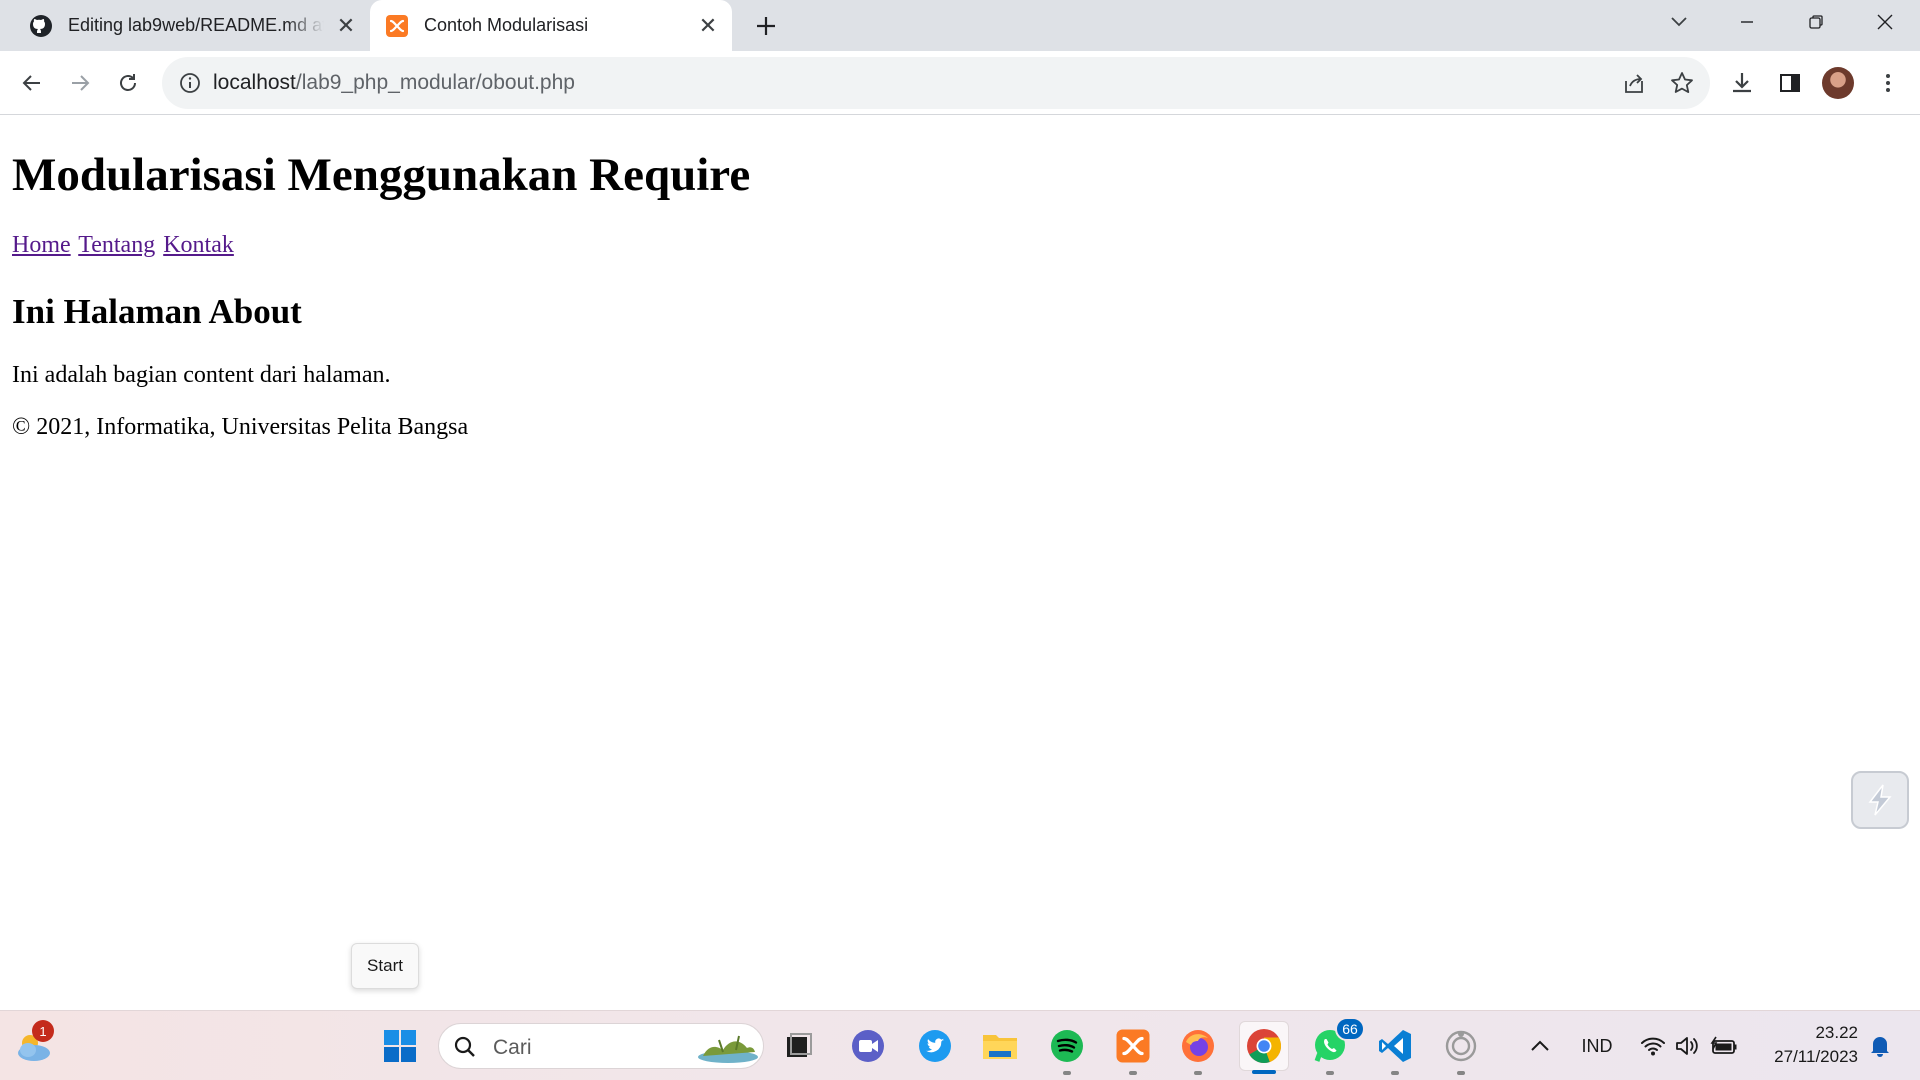 The width and height of the screenshot is (1920, 1080). I want to click on wifi-icon, so click(1653, 1046).